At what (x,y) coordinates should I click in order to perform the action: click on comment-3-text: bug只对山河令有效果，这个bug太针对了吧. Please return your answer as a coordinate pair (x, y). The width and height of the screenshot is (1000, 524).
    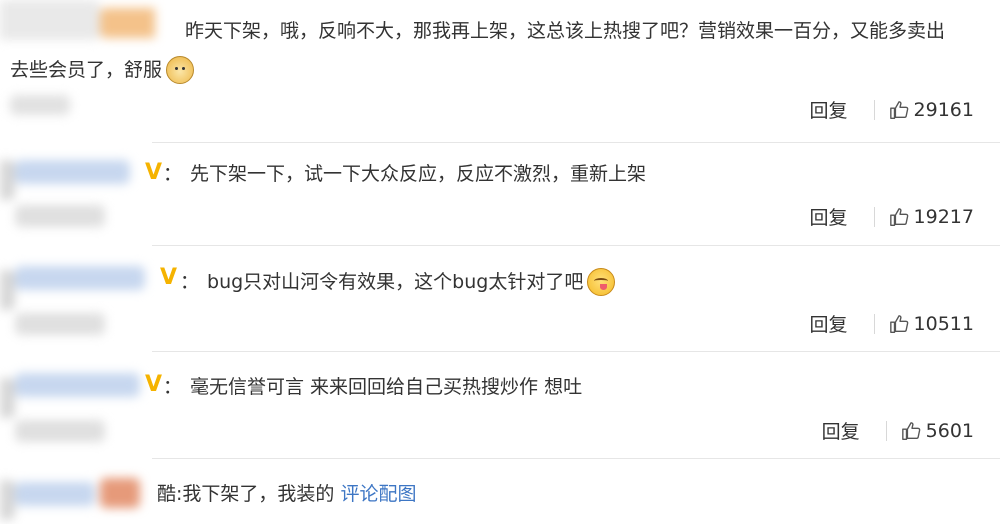
    Looking at the image, I should click on (395, 282).